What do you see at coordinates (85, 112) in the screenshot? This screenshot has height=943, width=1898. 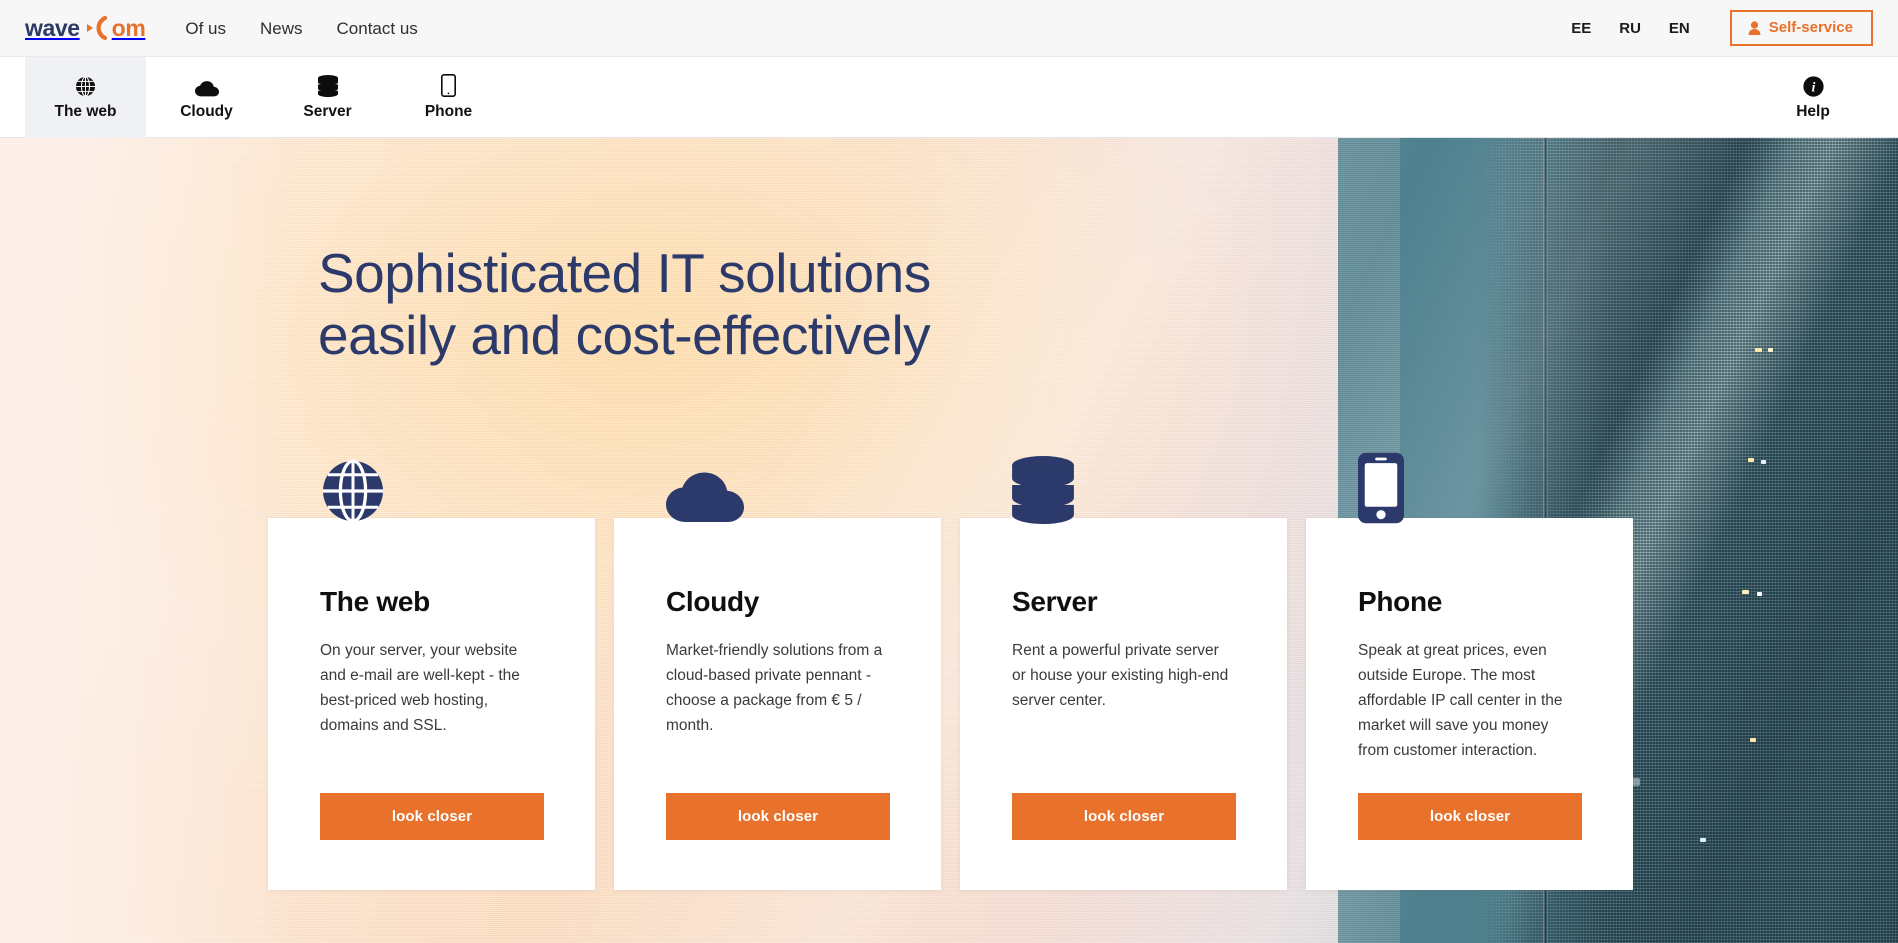 I see `service-tab-label: The web` at bounding box center [85, 112].